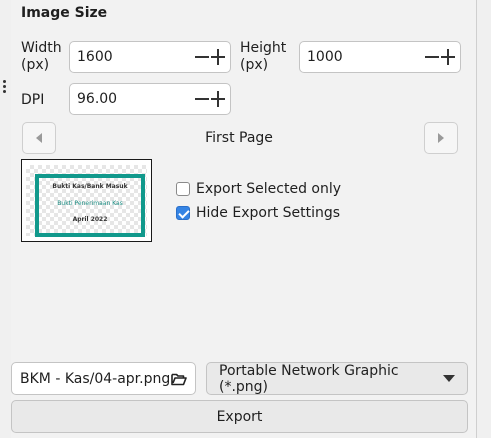 This screenshot has width=491, height=438. What do you see at coordinates (132, 99) in the screenshot?
I see `dpi-input: 96.00` at bounding box center [132, 99].